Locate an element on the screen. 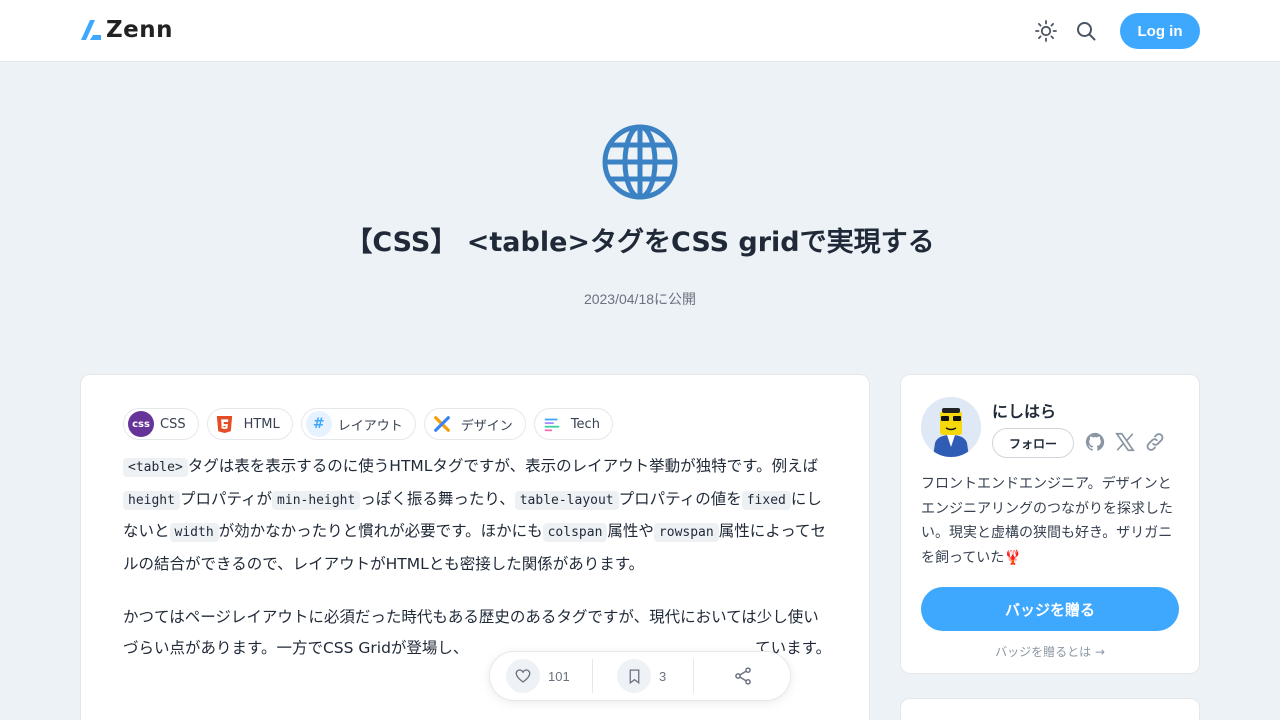 Image resolution: width=1280 pixels, height=720 pixels. sun-icon is located at coordinates (1046, 31).